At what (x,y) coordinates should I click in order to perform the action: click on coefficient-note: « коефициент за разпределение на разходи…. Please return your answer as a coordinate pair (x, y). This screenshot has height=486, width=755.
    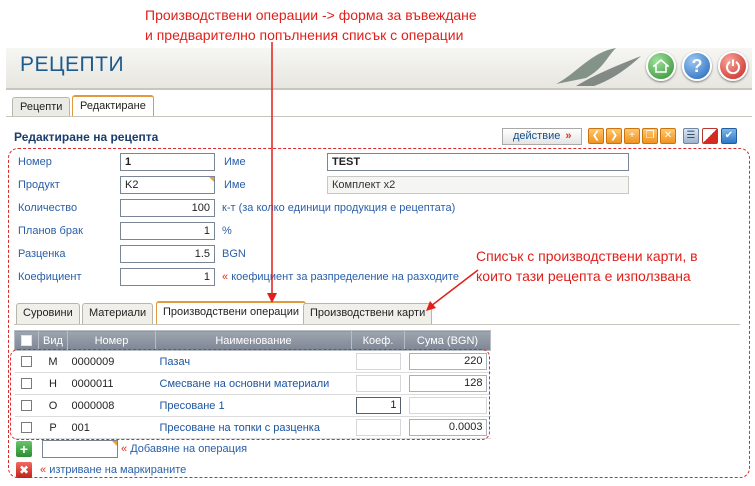
    Looking at the image, I should click on (340, 277).